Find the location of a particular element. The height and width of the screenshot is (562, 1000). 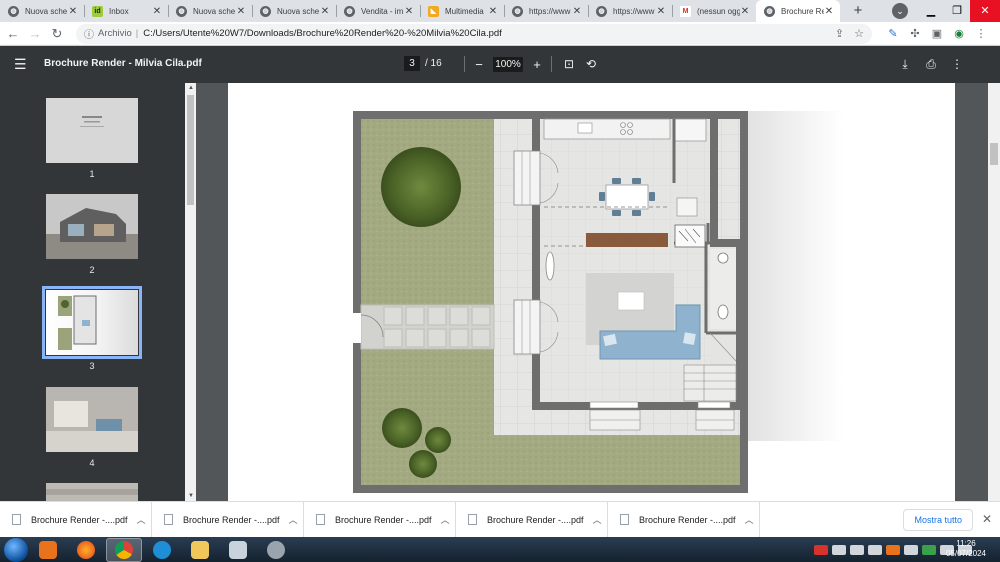

tab-5: ◍ Vendita - im ✕ is located at coordinates (378, 11).